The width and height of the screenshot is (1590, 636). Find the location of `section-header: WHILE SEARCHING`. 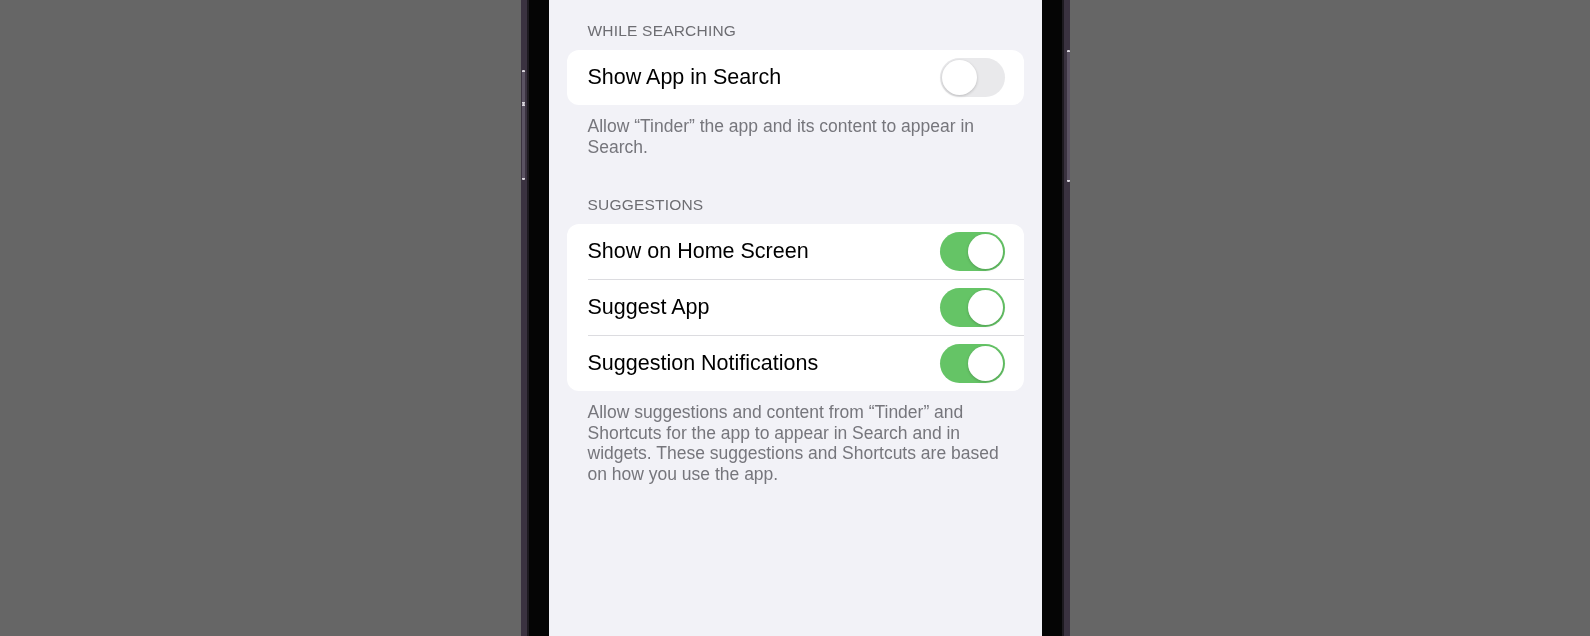

section-header: WHILE SEARCHING is located at coordinates (662, 31).